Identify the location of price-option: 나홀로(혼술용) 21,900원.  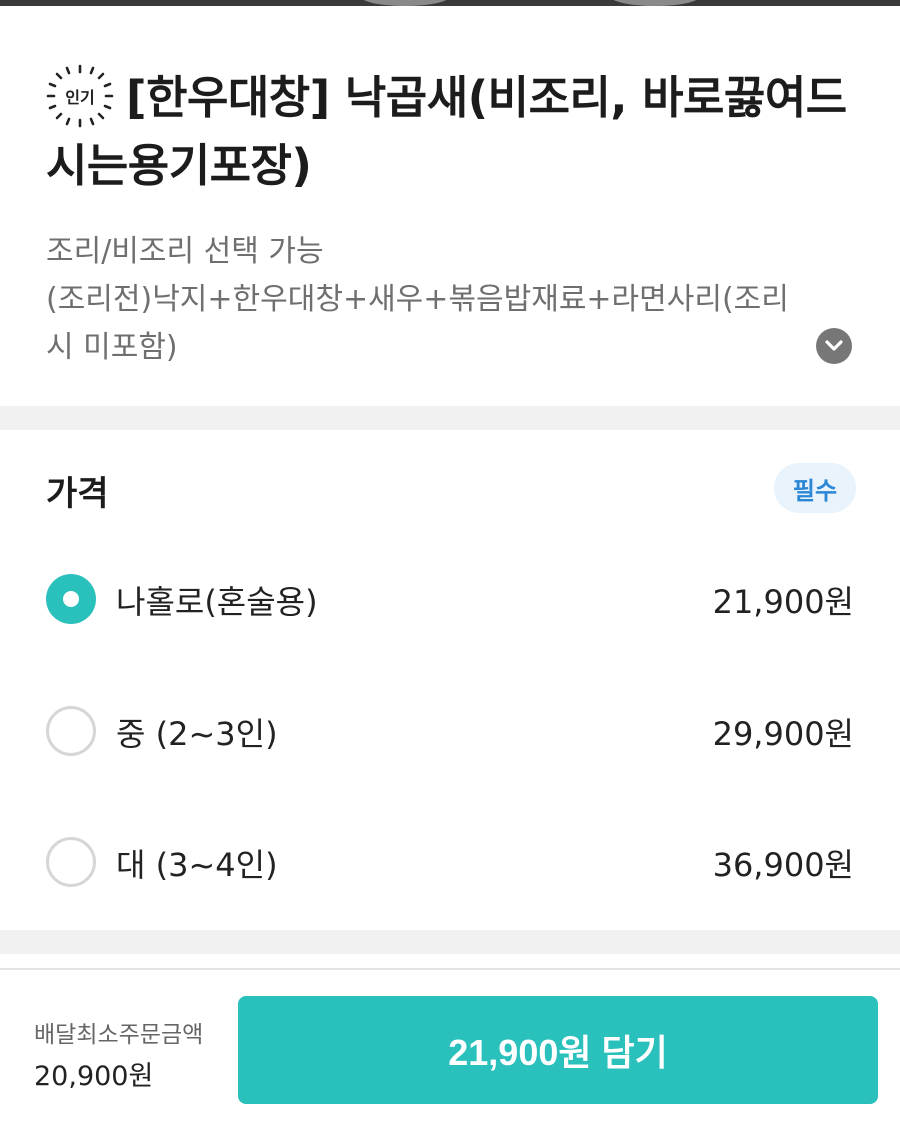
(450, 599).